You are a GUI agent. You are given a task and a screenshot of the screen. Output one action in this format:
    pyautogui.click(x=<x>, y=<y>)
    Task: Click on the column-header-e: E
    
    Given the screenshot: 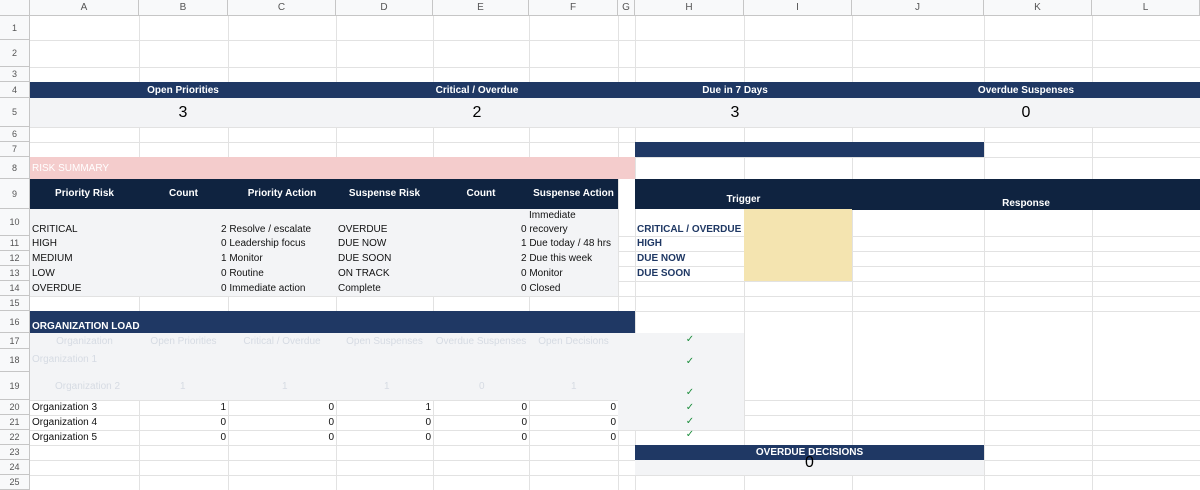 What is the action you would take?
    pyautogui.click(x=481, y=8)
    